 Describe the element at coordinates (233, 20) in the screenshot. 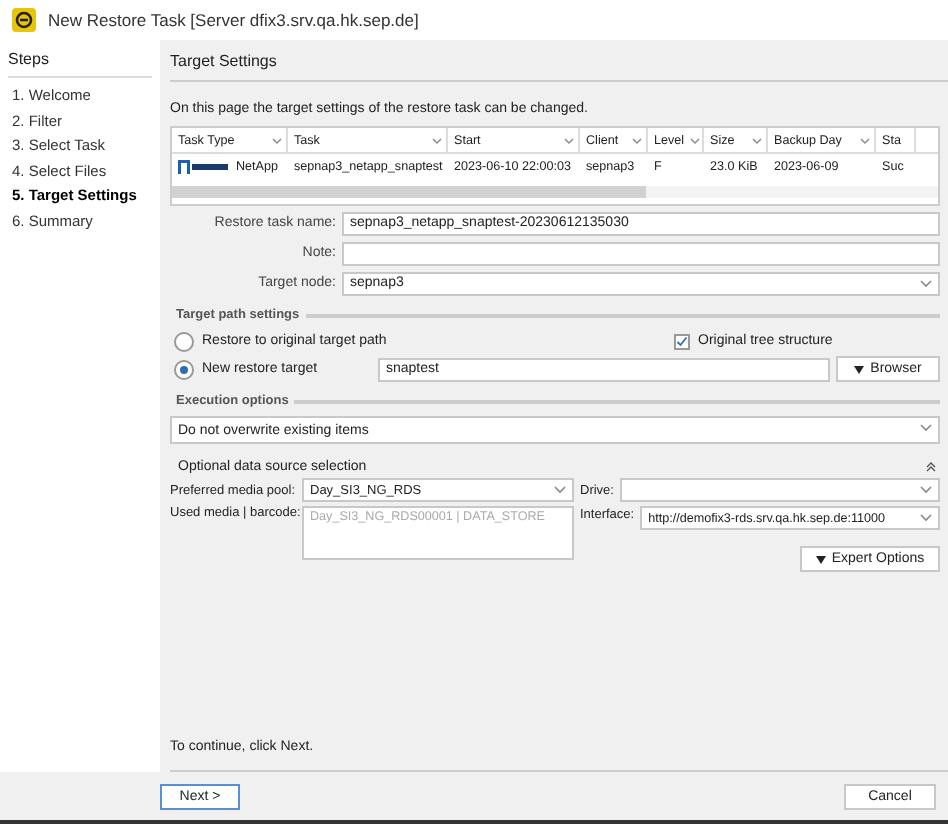

I see `window-title: New Restore Task [Server dfix3.srv.qa.hk.sep.de]` at that location.